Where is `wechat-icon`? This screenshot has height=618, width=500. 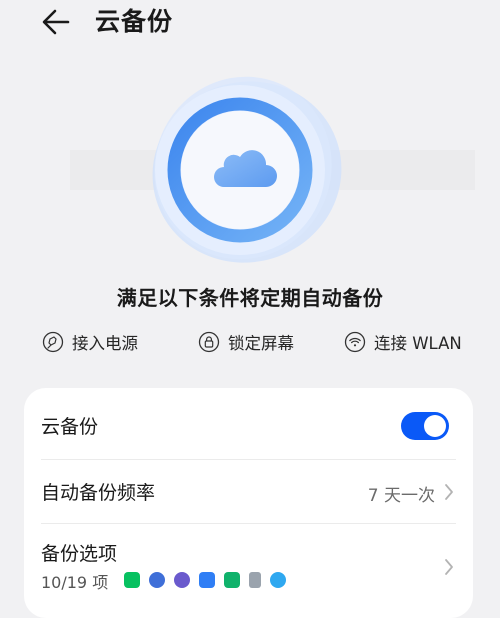 wechat-icon is located at coordinates (132, 580).